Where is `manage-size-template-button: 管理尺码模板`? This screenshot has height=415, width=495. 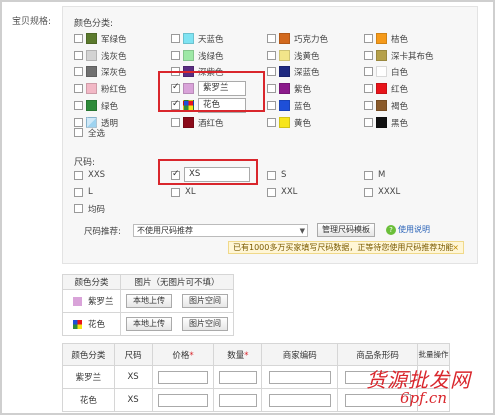
manage-size-template-button: 管理尺码模板 is located at coordinates (346, 230).